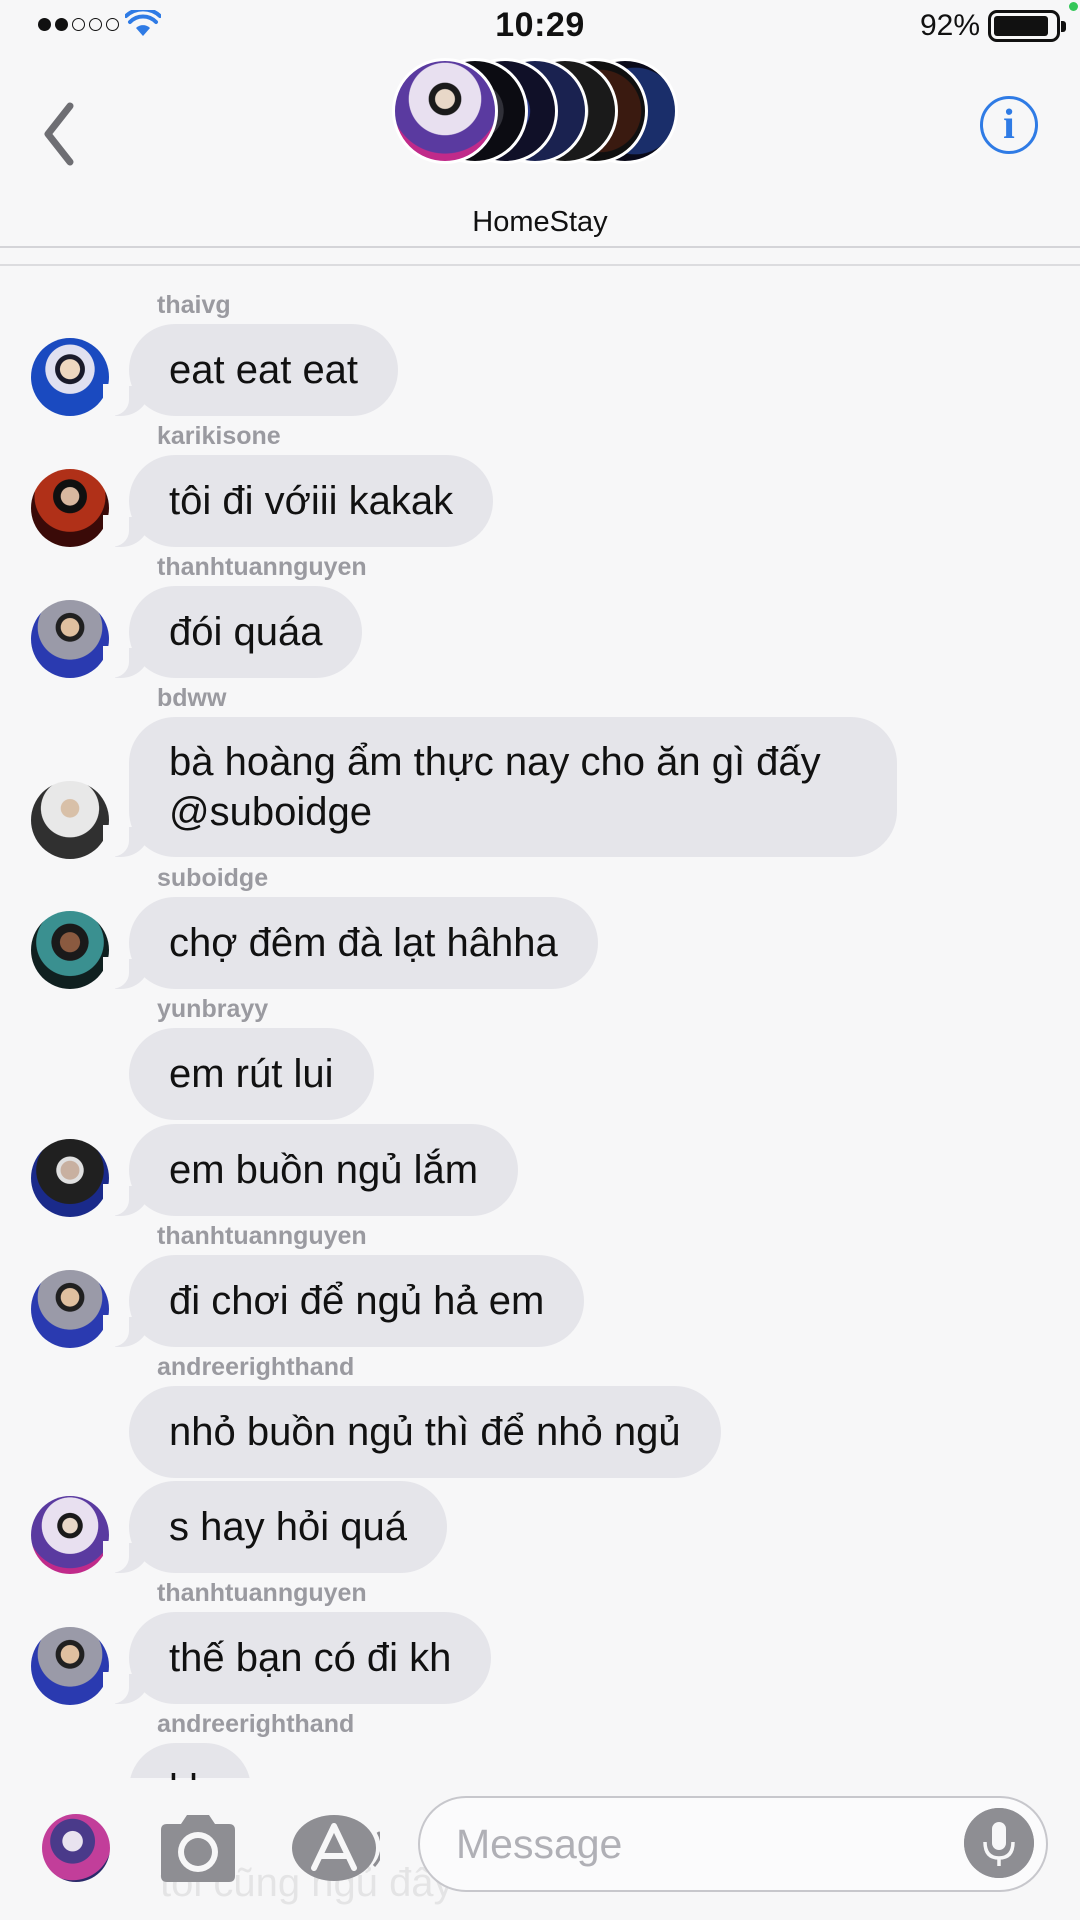  What do you see at coordinates (445, 111) in the screenshot?
I see `group-member-avatar` at bounding box center [445, 111].